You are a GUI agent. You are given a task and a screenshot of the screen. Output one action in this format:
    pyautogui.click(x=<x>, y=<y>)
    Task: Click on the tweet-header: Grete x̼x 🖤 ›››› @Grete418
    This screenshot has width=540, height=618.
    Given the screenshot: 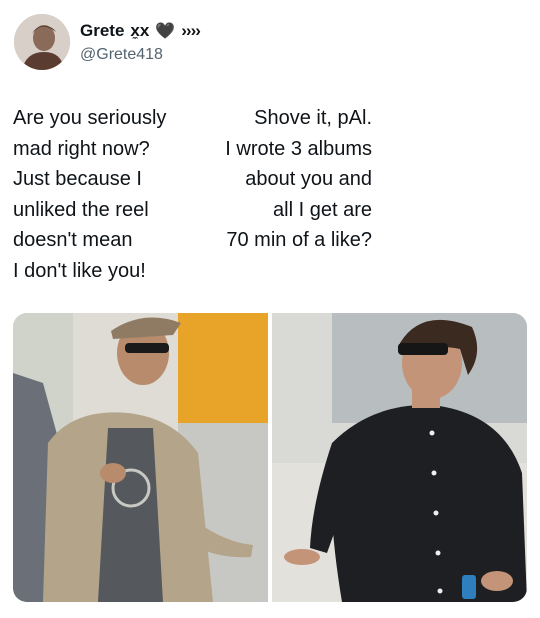 What is the action you would take?
    pyautogui.click(x=264, y=43)
    